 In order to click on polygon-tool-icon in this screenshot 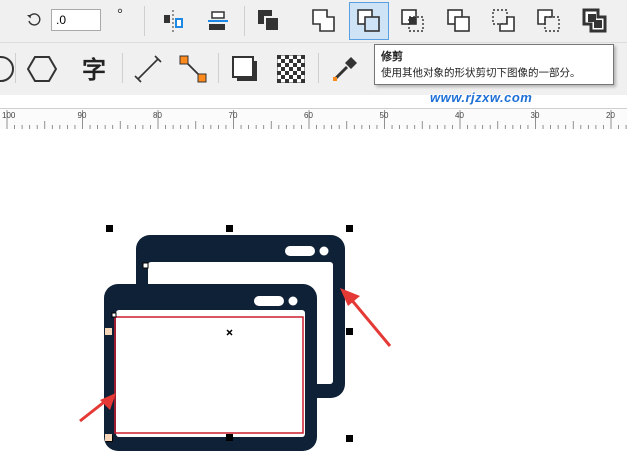, I will do `click(42, 69)`.